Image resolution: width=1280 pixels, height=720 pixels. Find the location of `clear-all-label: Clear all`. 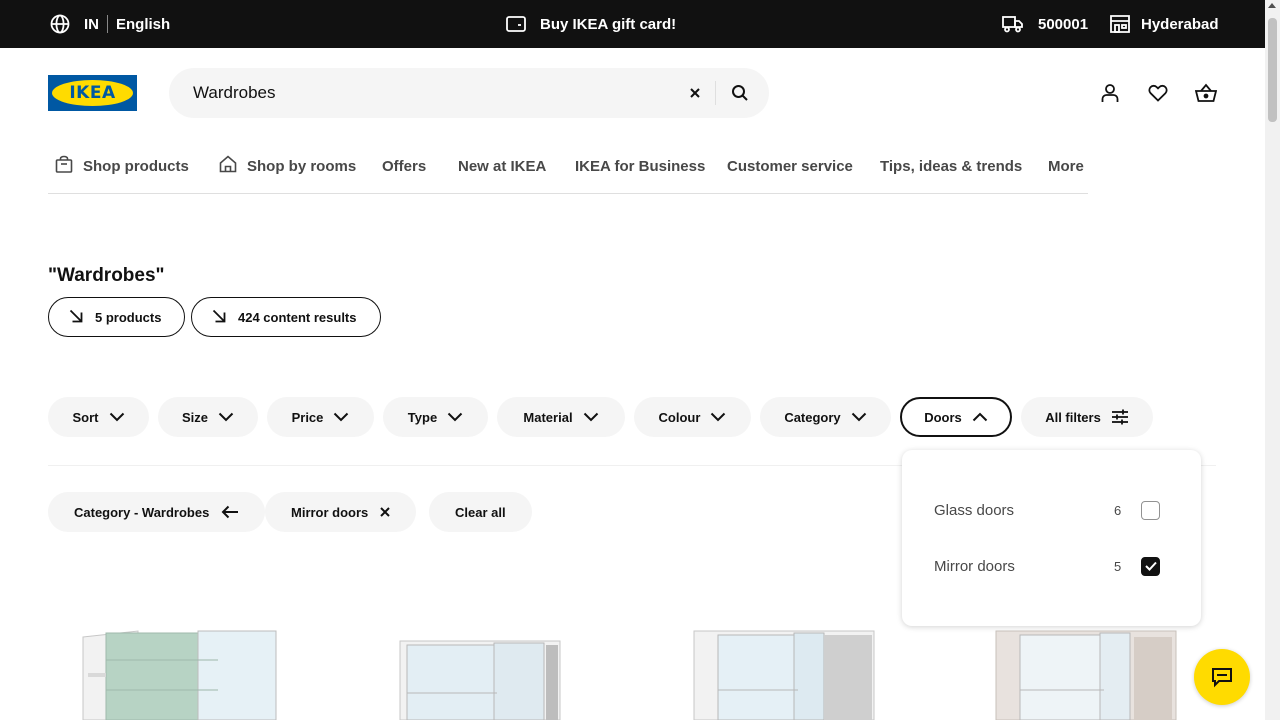

clear-all-label: Clear all is located at coordinates (480, 512).